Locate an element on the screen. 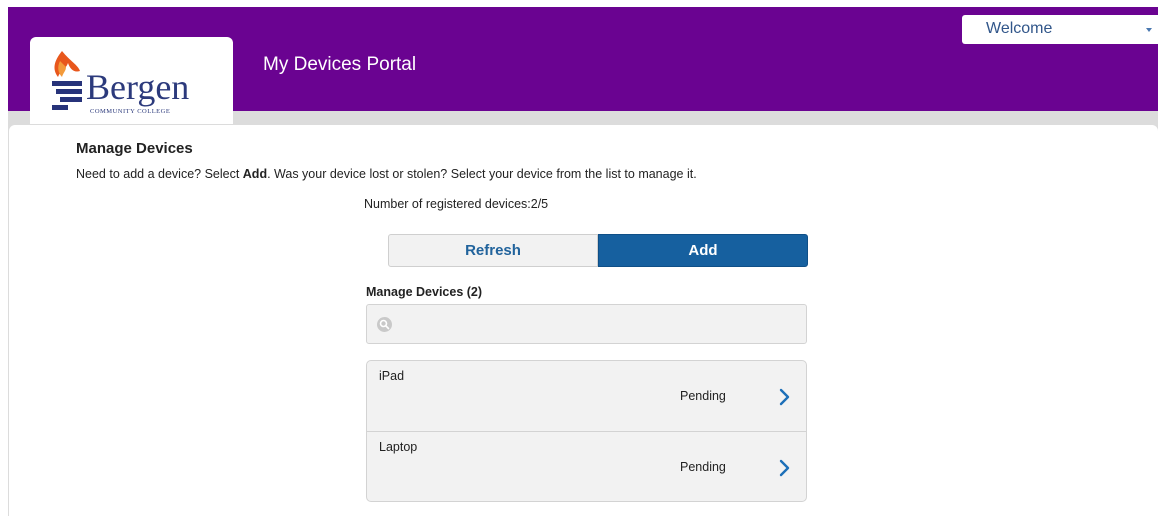  search-field is located at coordinates (586, 324).